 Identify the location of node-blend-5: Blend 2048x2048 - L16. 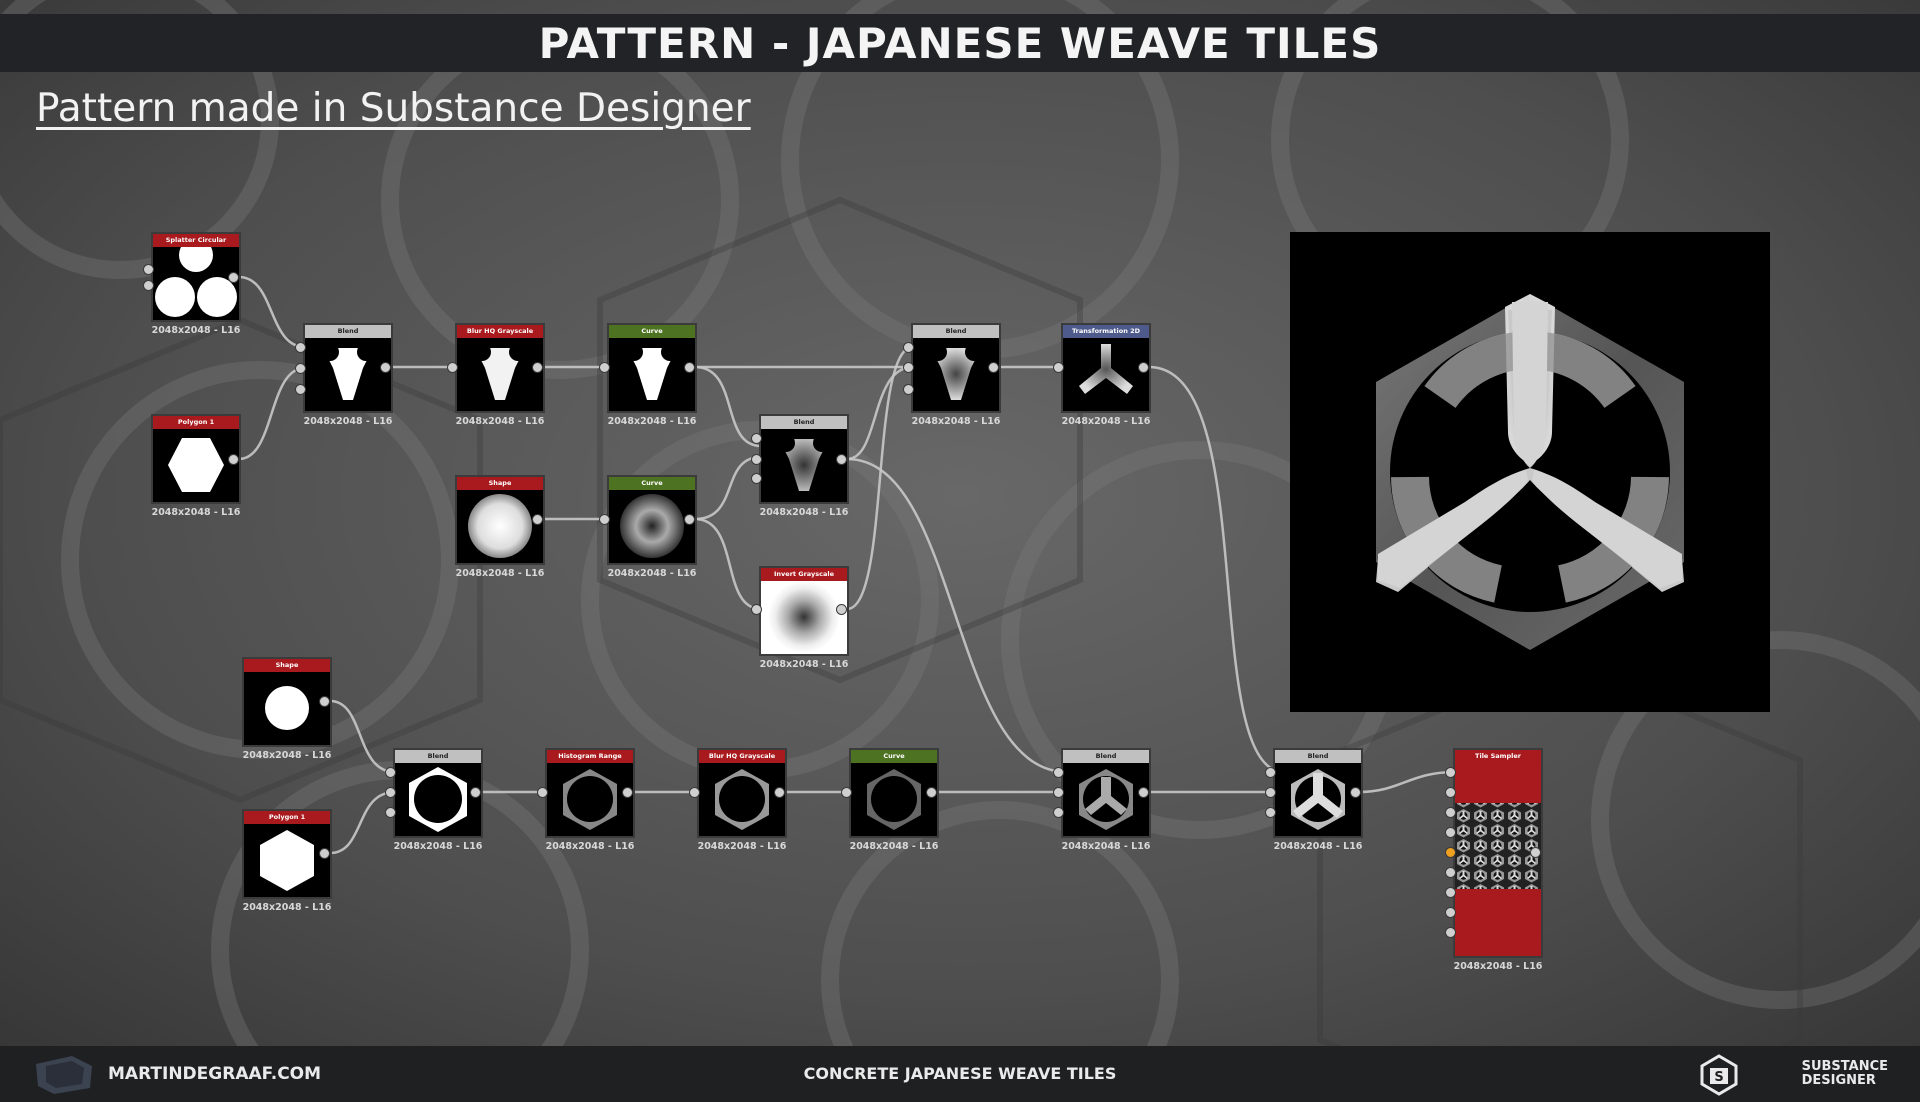
(1106, 800).